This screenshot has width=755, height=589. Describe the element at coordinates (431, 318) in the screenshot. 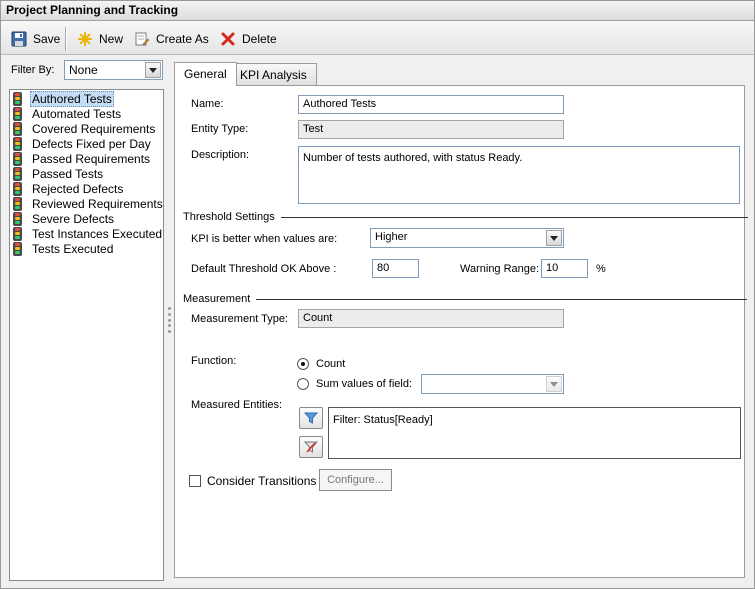

I see `measurement-type-field: Count` at that location.